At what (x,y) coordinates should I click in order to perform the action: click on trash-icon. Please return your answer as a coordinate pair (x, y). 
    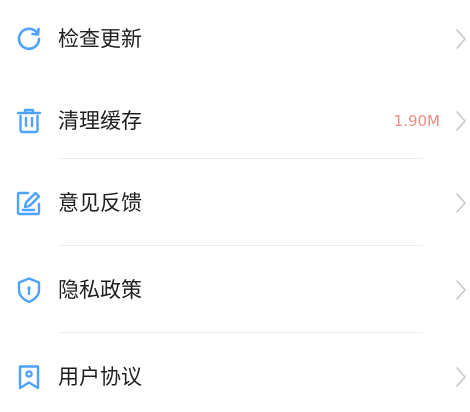
    Looking at the image, I should click on (29, 121).